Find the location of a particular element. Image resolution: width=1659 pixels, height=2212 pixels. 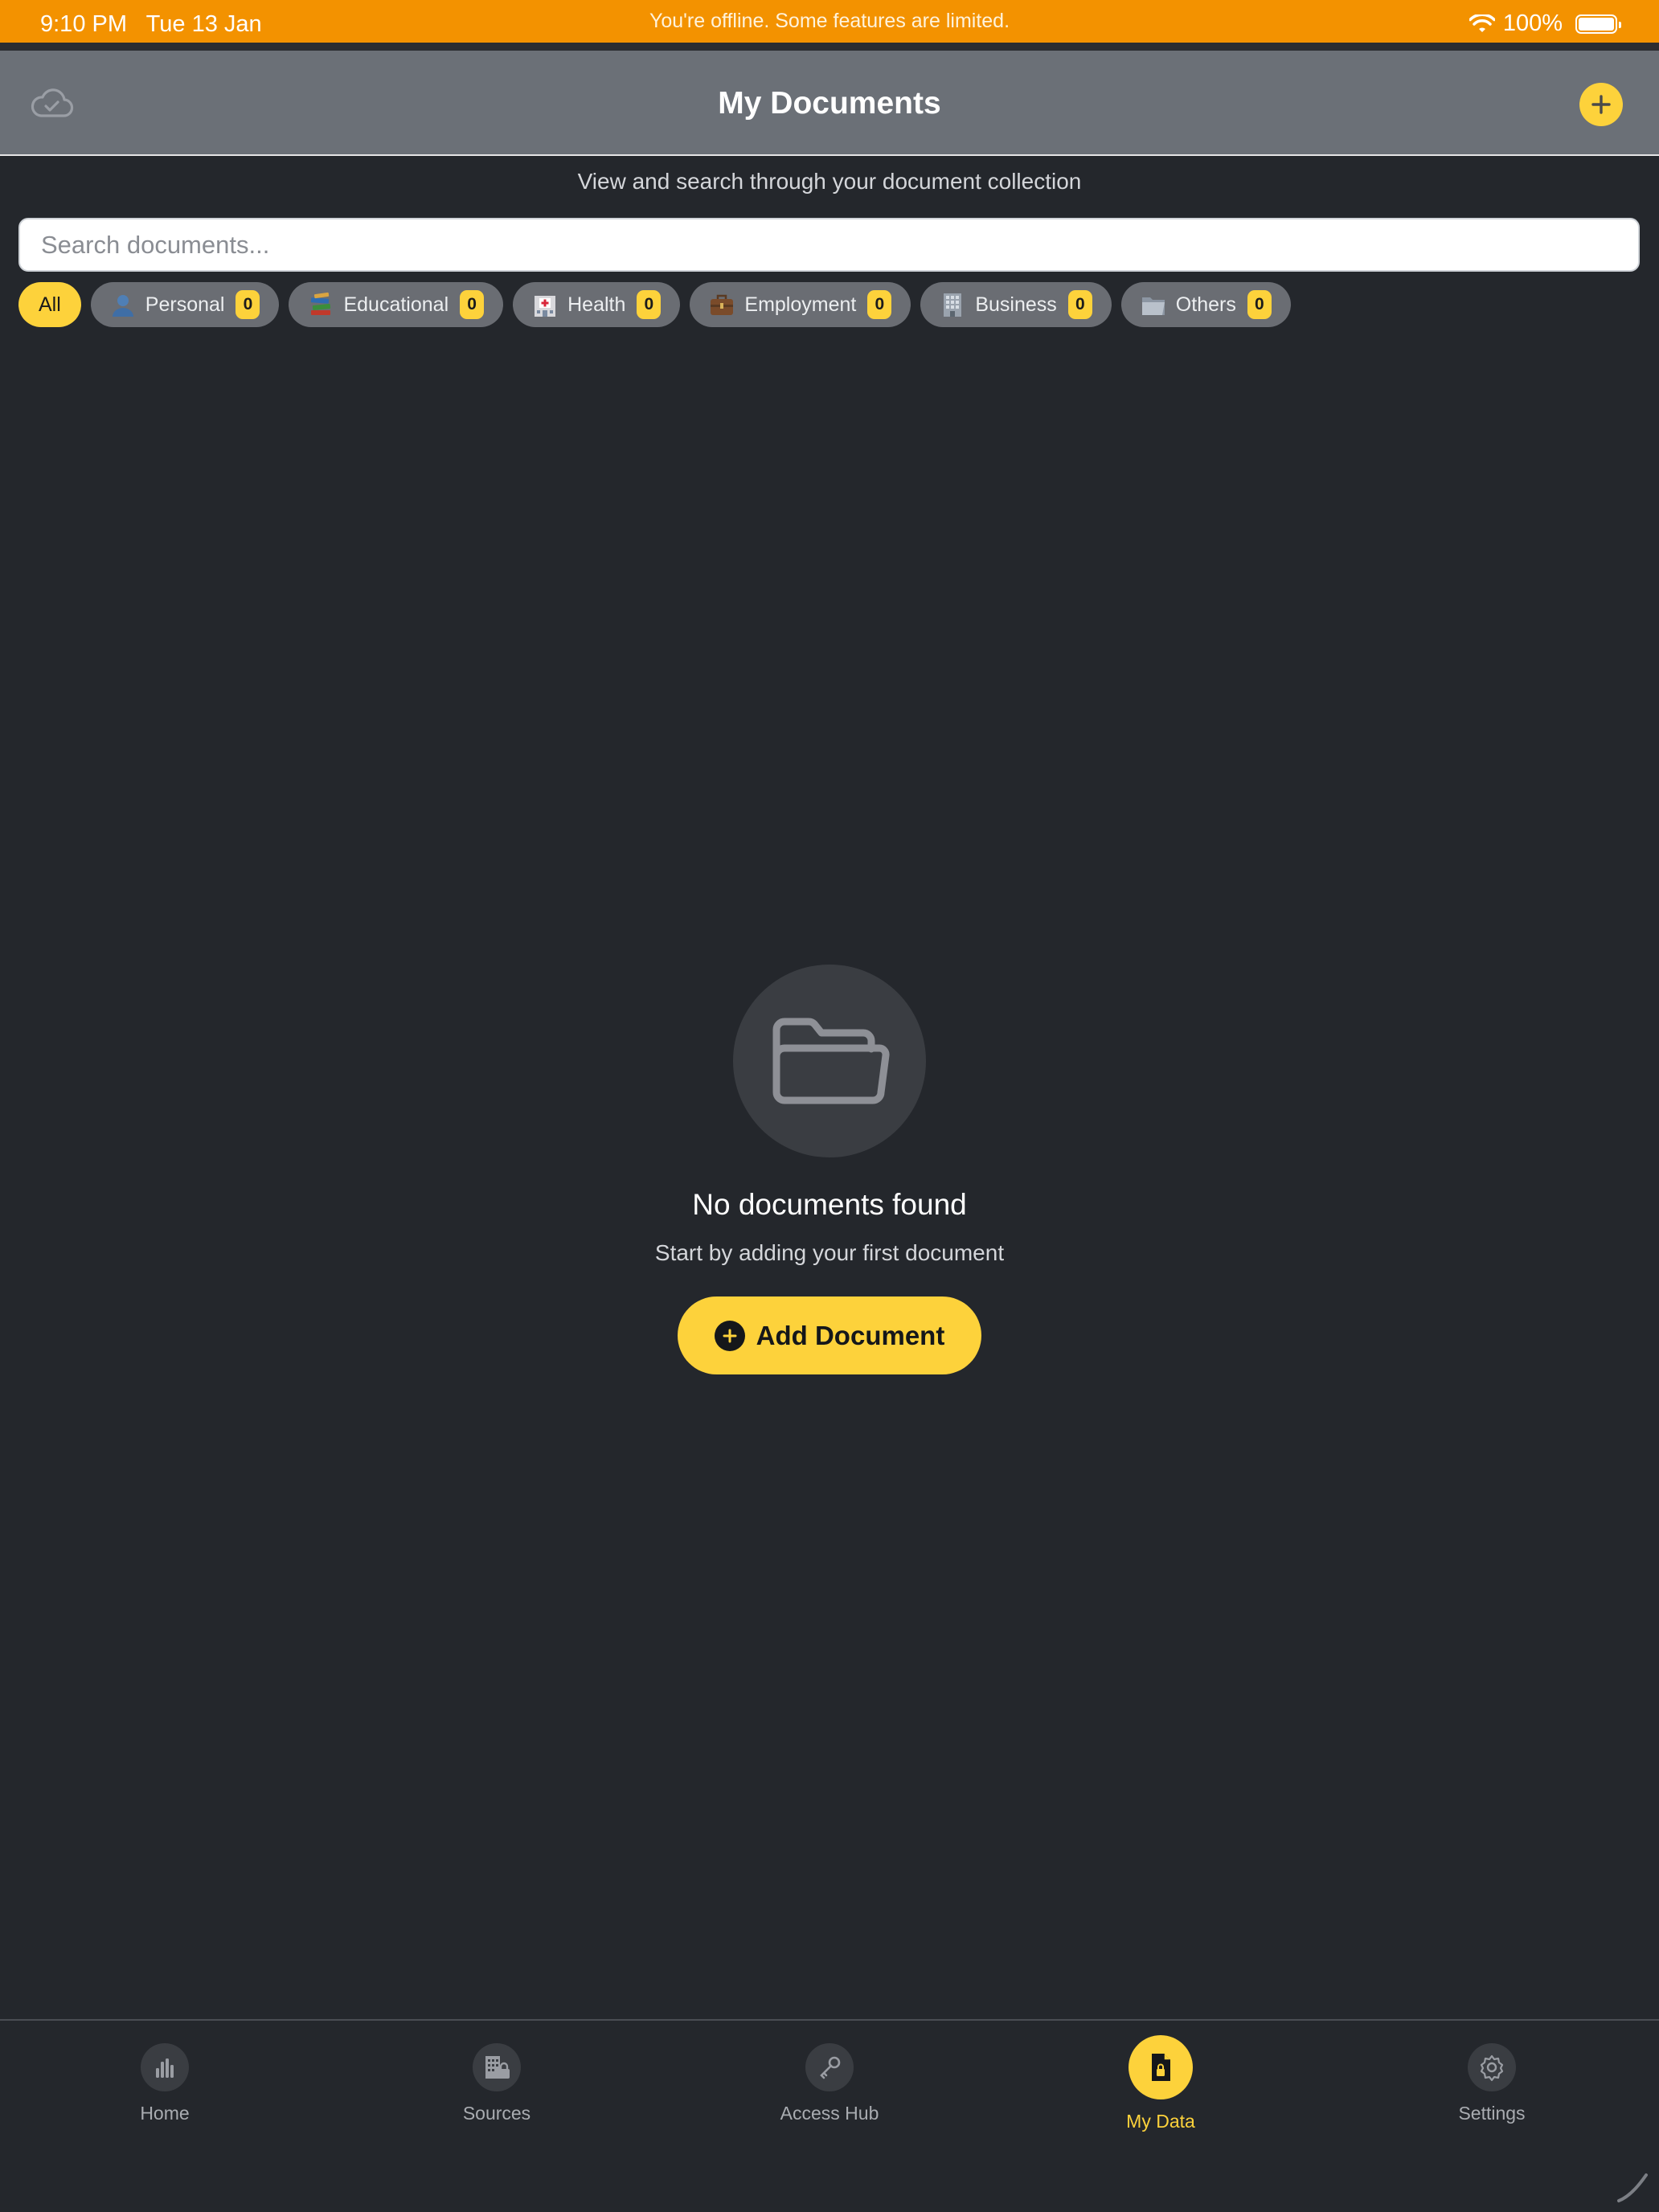

filter-chip-label: Others is located at coordinates (1205, 304).